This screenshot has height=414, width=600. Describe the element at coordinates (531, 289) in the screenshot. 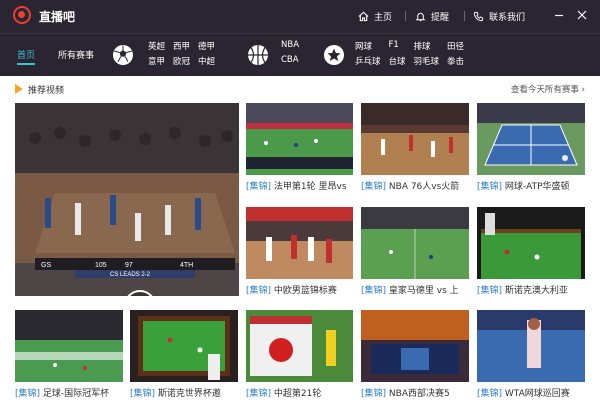

I see `video-caption: [集锦] 斯诺克澳大利亚` at that location.